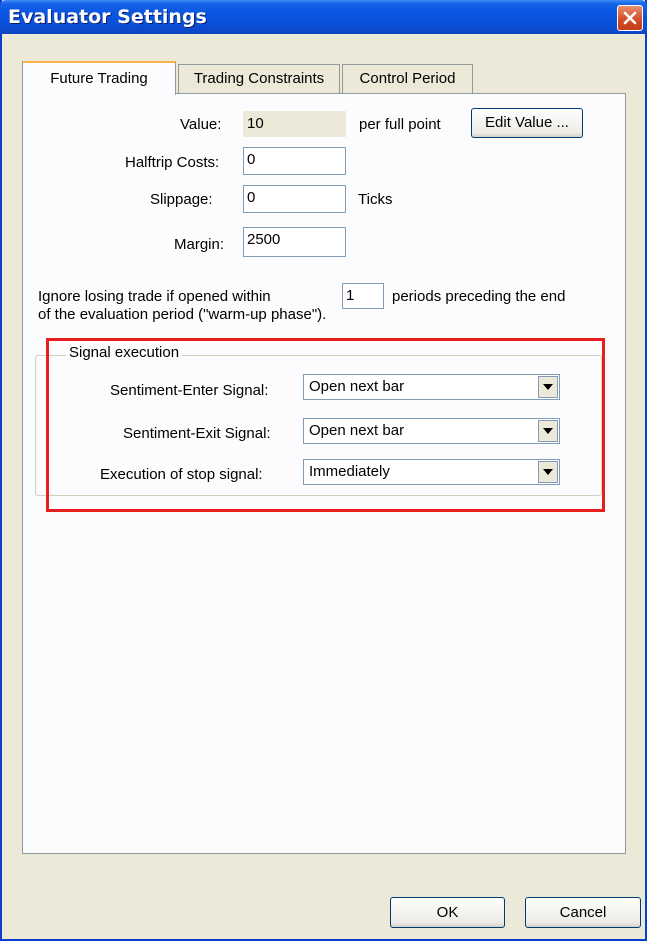 The image size is (647, 943). I want to click on sentiment-exit-value: Open next bar, so click(357, 430).